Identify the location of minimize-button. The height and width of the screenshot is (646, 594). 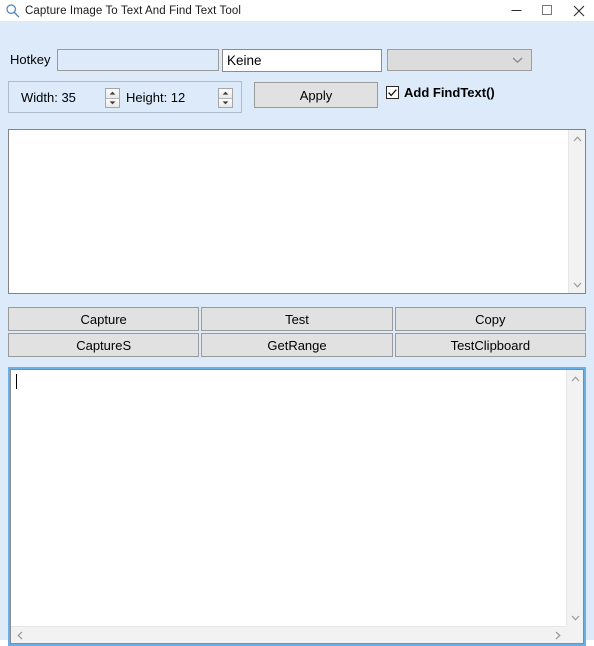
(516, 10).